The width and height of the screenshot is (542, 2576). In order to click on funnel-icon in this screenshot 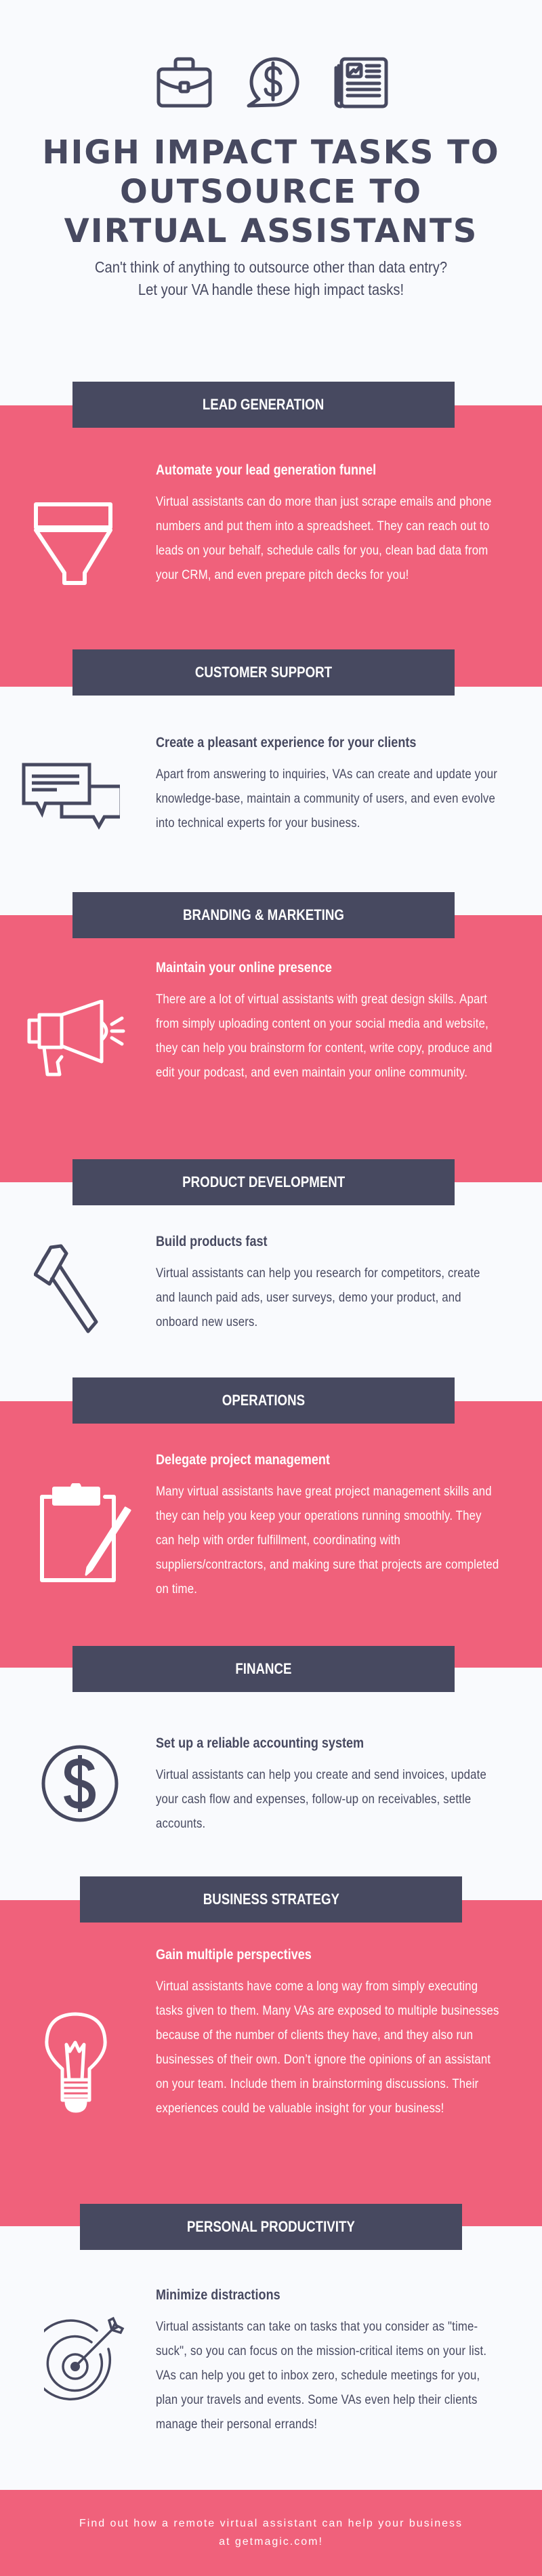, I will do `click(73, 543)`.